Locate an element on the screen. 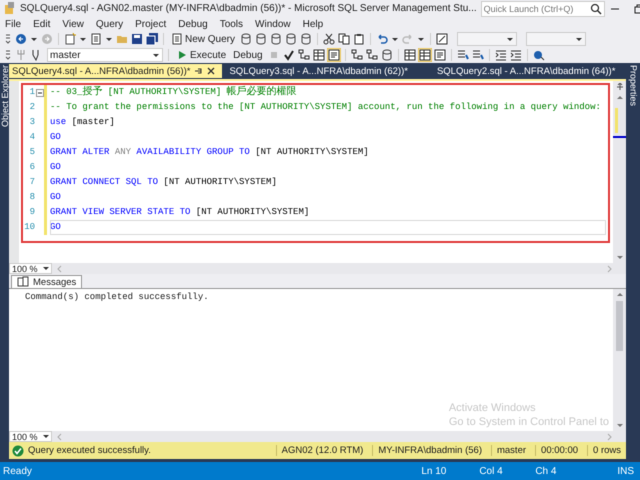  document-tab: SQLQuery3.sql - A...NFRA\dbadmin (62))* is located at coordinates (320, 71).